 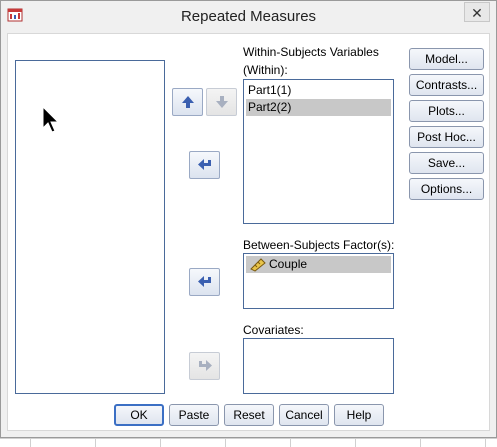 I want to click on window-title: Repeated Measures, so click(x=248, y=16).